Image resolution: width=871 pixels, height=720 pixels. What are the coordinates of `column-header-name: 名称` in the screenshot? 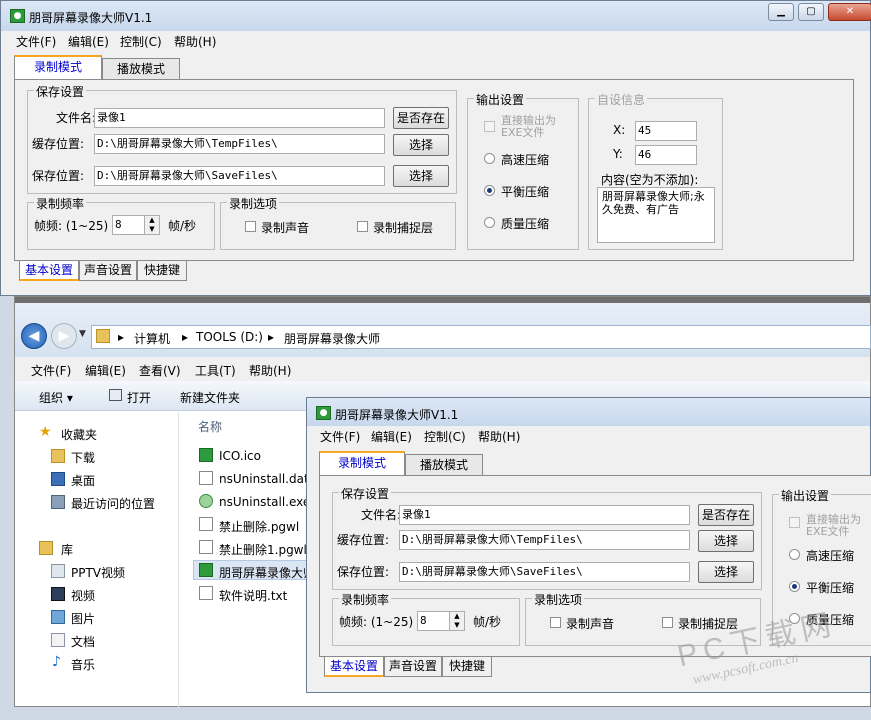 It's located at (210, 426).